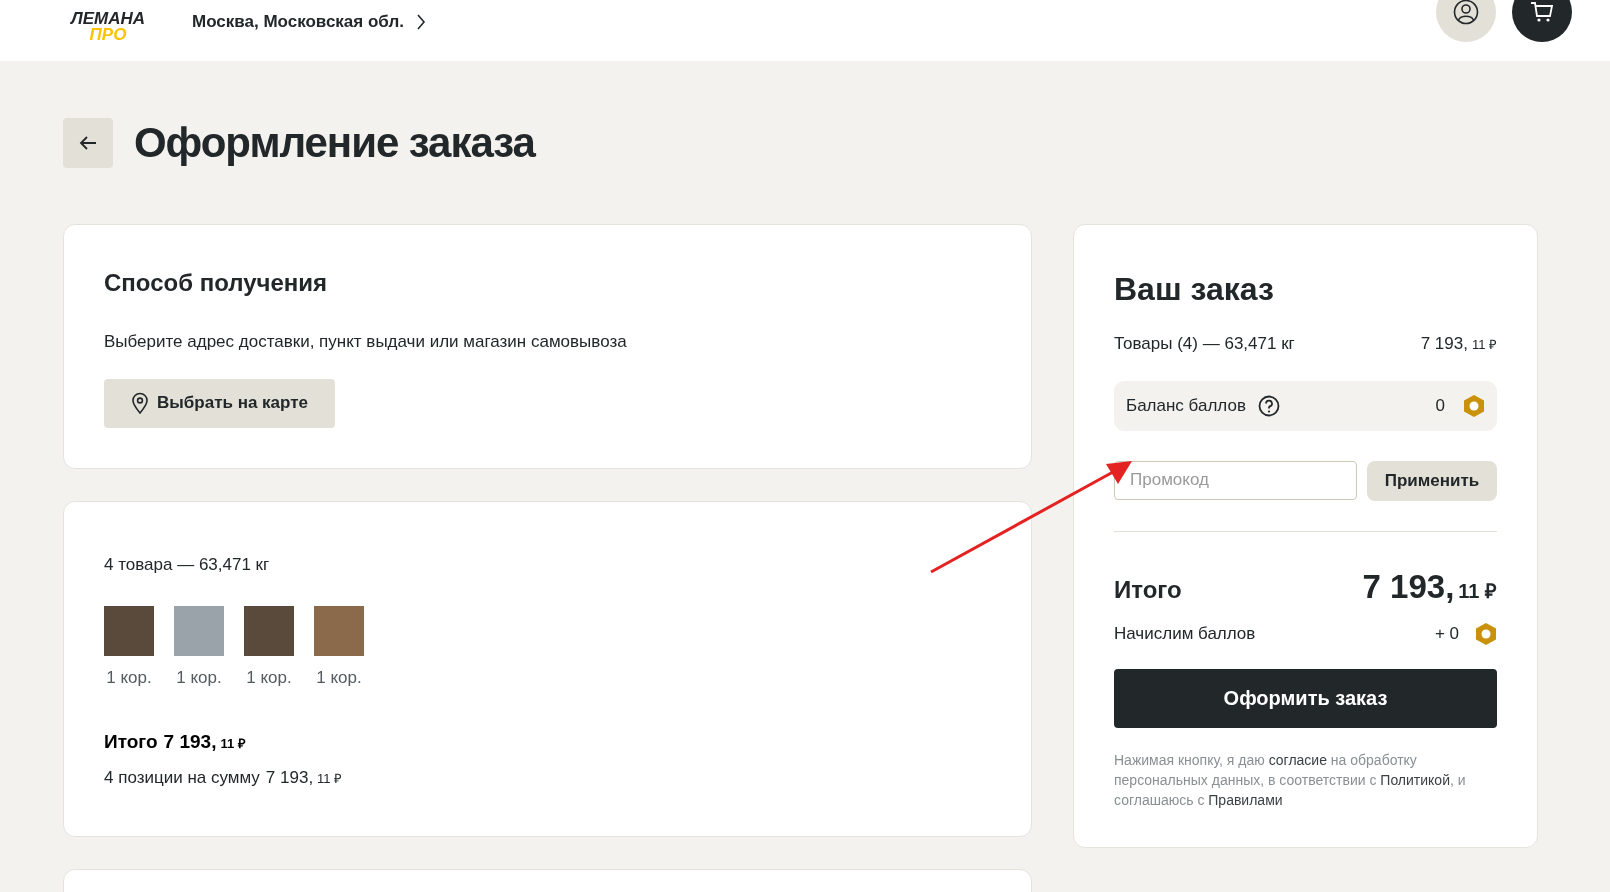 The height and width of the screenshot is (892, 1610). What do you see at coordinates (1297, 759) in the screenshot?
I see `consent-link: согласие` at bounding box center [1297, 759].